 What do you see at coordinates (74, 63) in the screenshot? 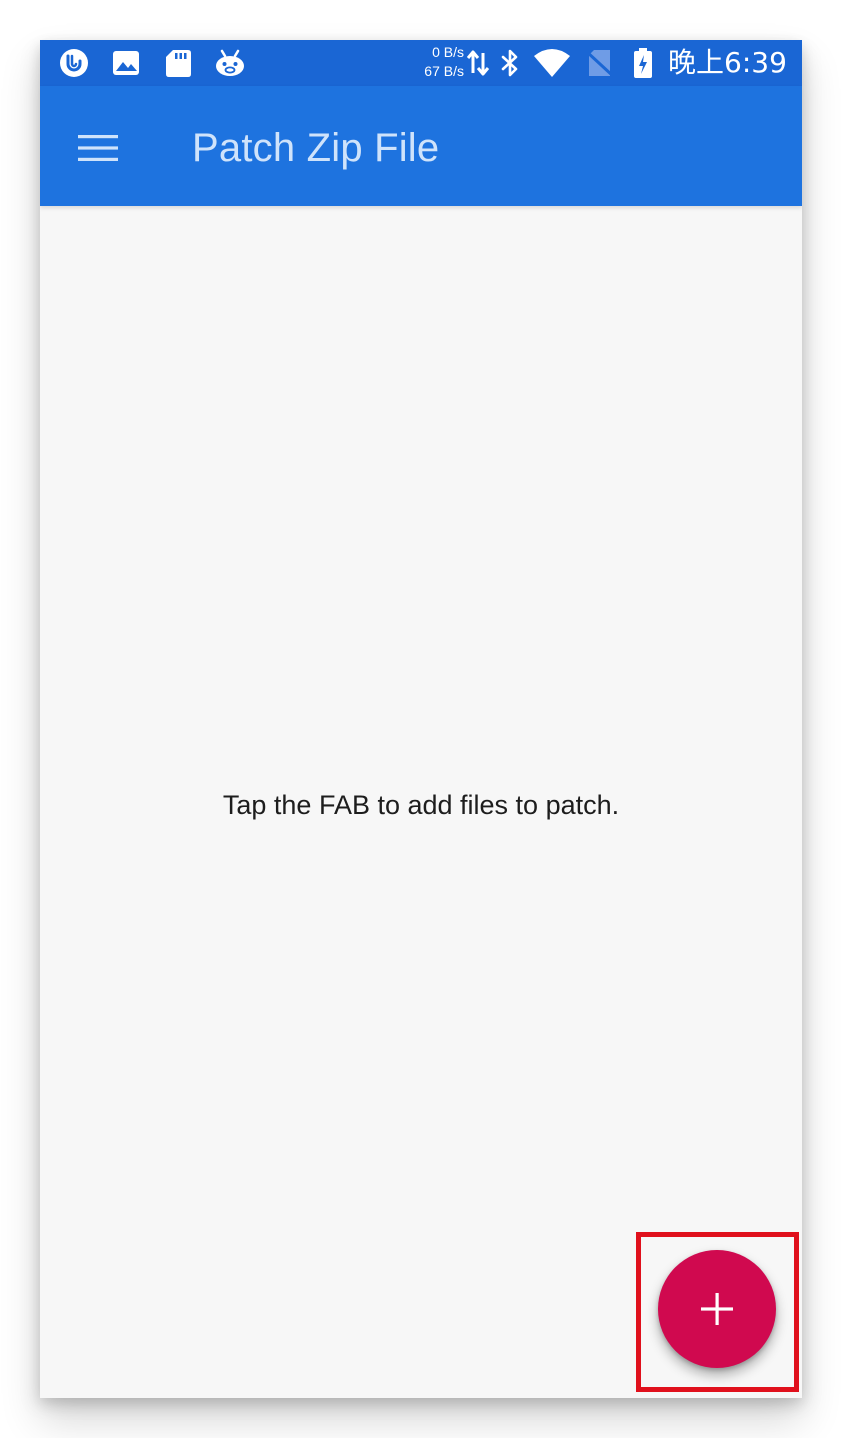
I see `hook-notification-icon` at bounding box center [74, 63].